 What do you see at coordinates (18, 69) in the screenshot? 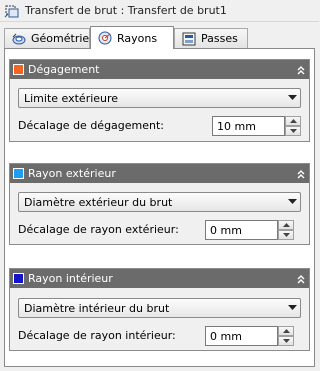
I see `clearance-color-swatch` at bounding box center [18, 69].